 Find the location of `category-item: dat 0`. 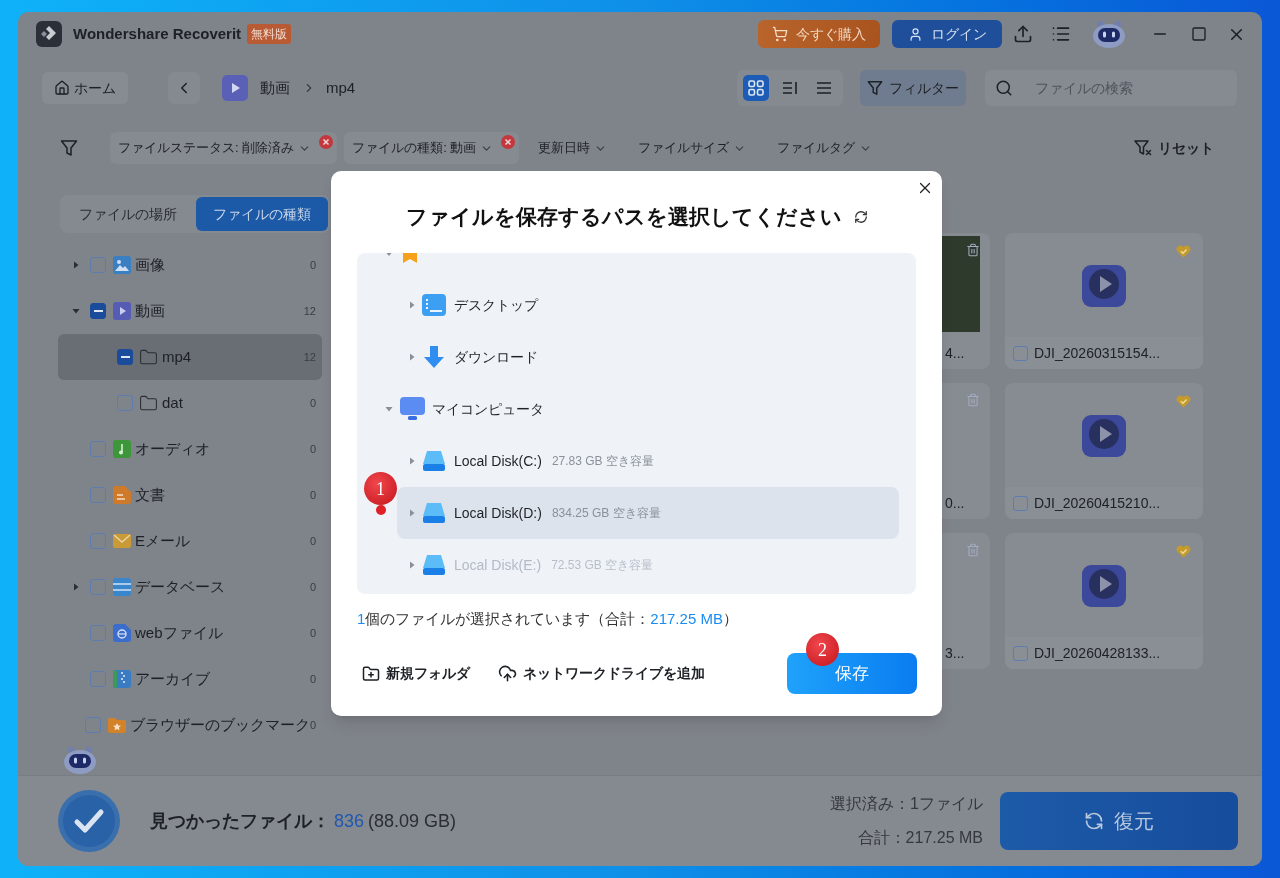

category-item: dat 0 is located at coordinates (190, 403).